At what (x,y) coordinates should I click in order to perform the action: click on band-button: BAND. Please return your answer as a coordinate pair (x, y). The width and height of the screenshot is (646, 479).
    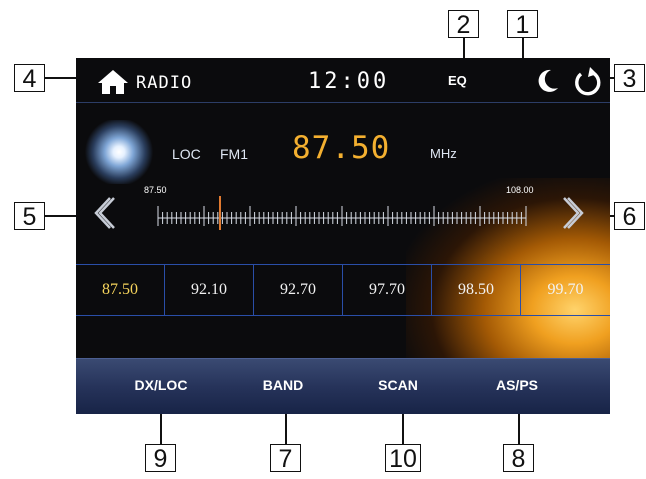
    Looking at the image, I should click on (283, 385).